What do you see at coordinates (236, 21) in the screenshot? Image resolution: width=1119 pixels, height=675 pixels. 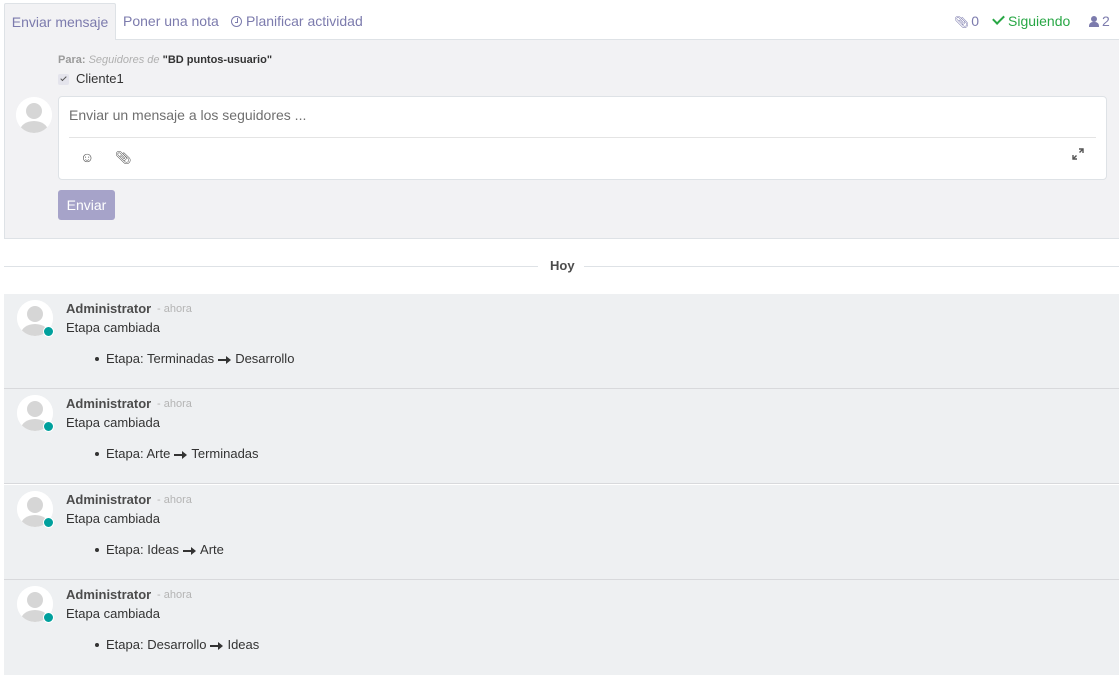 I see `clock-icon` at bounding box center [236, 21].